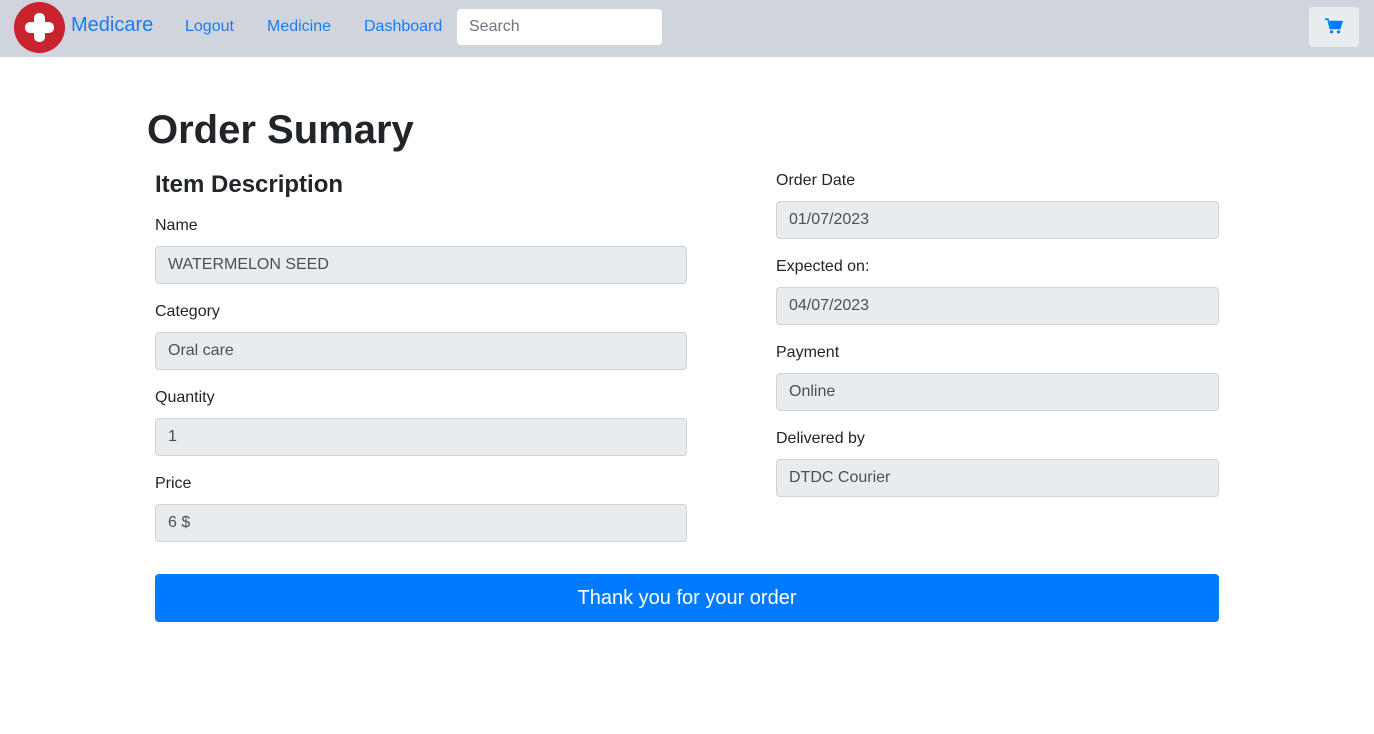 This screenshot has height=734, width=1374. Describe the element at coordinates (997, 478) in the screenshot. I see `delivered-by-field` at that location.